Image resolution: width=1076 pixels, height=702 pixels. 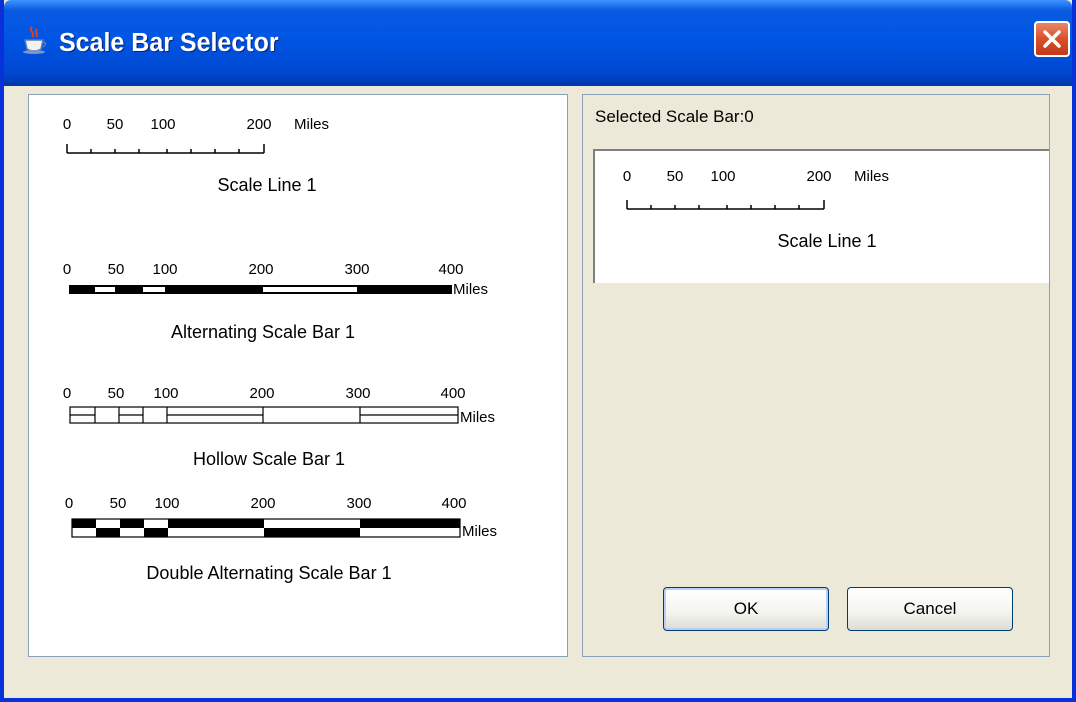 What do you see at coordinates (169, 43) in the screenshot?
I see `window-title: Scale Bar Selector` at bounding box center [169, 43].